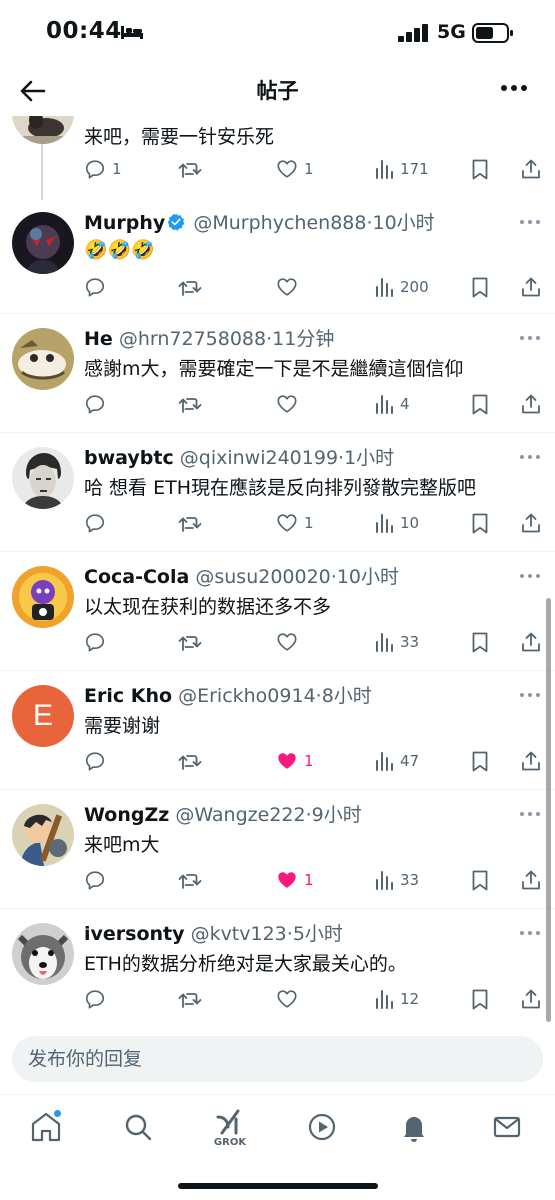 The width and height of the screenshot is (555, 1200). I want to click on heart-filled-icon, so click(287, 880).